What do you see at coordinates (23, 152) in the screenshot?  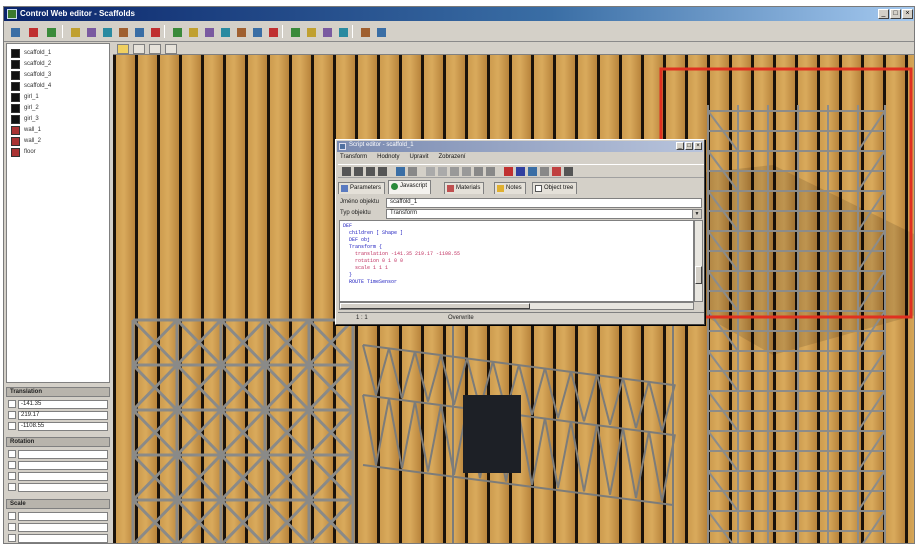 I see `object-list-item: floor` at bounding box center [23, 152].